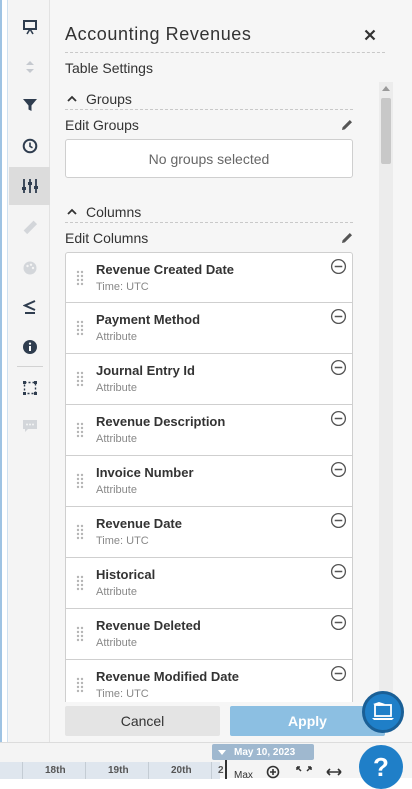  Describe the element at coordinates (181, 770) in the screenshot. I see `timeline-day-label: 20th` at that location.